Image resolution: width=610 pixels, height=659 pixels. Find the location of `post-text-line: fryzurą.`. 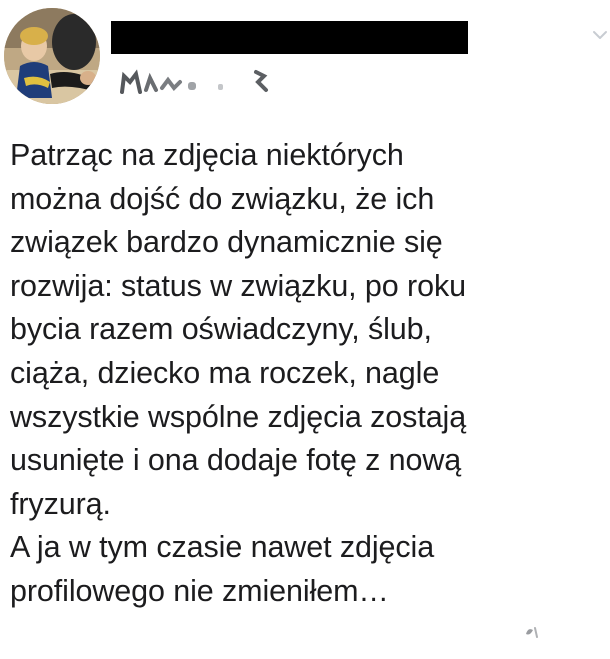

post-text-line: fryzurą. is located at coordinates (60, 503).